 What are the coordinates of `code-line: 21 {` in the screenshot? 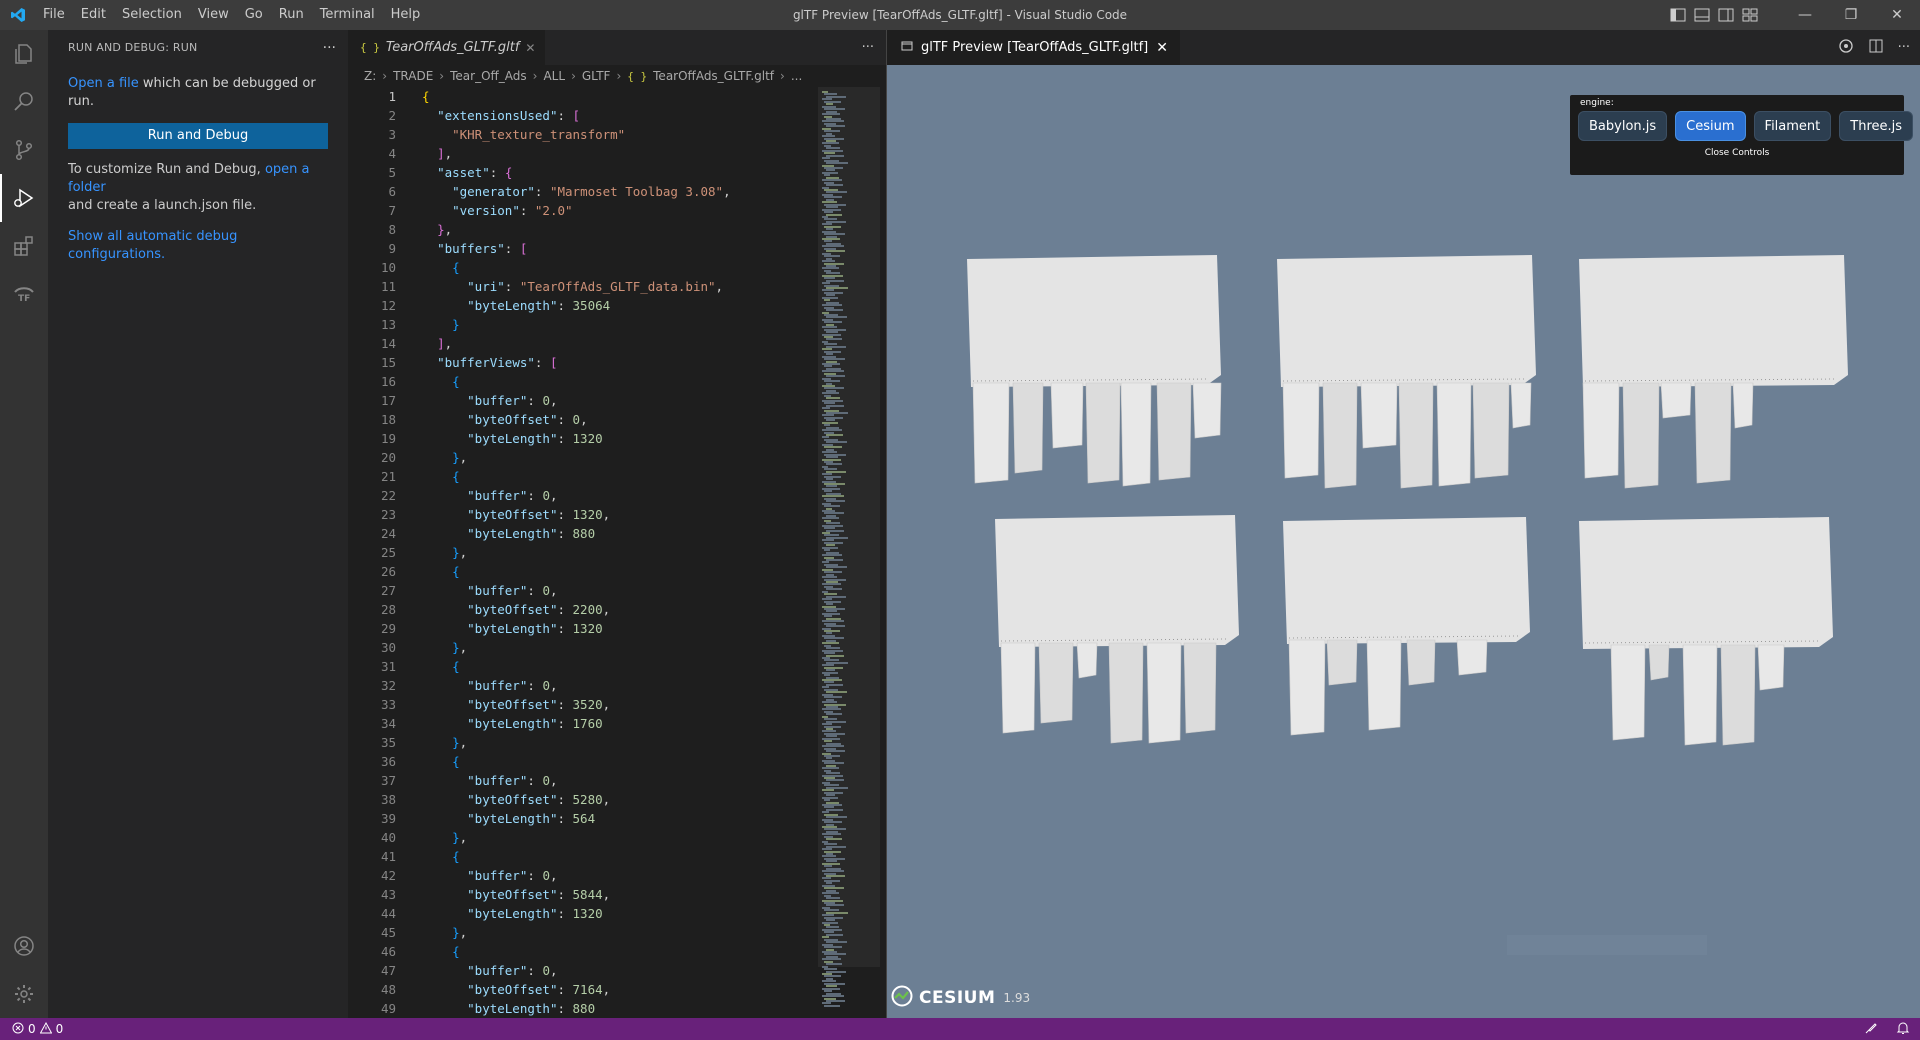 It's located at (578, 476).